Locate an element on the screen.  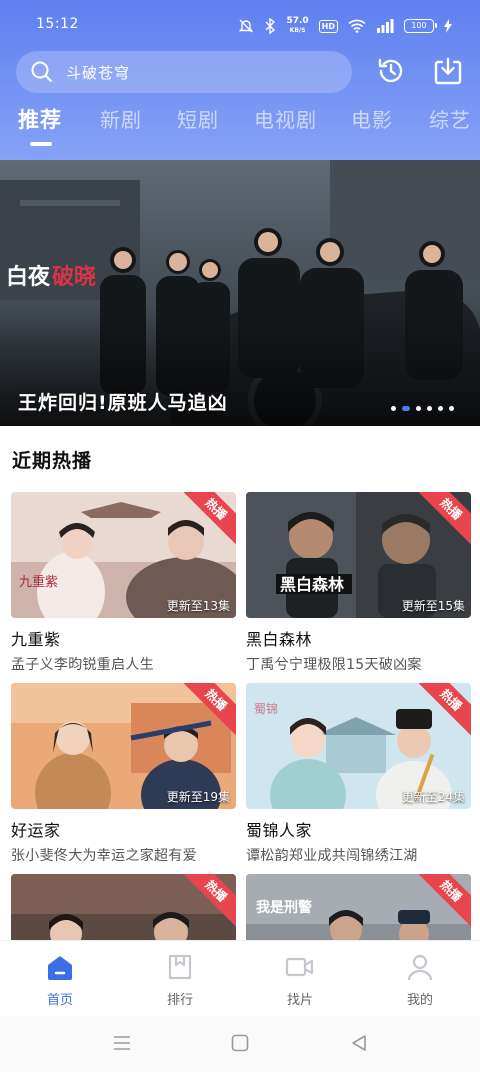
nav-home: 首页 is located at coordinates (60, 980).